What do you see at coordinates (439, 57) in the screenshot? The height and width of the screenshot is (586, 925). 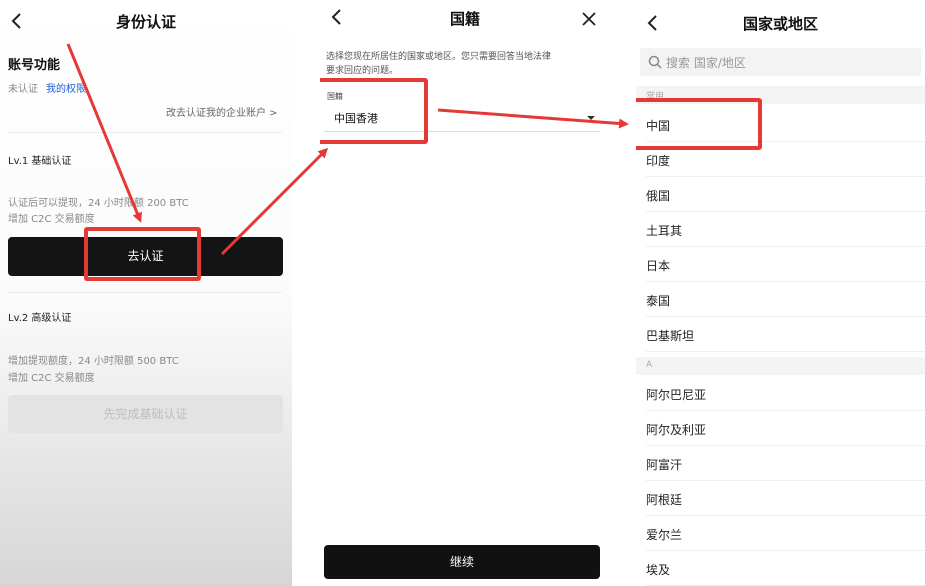 I see `instruction-line1: 选择您现在所居住的国家或地区。您只需要回答当地法律` at bounding box center [439, 57].